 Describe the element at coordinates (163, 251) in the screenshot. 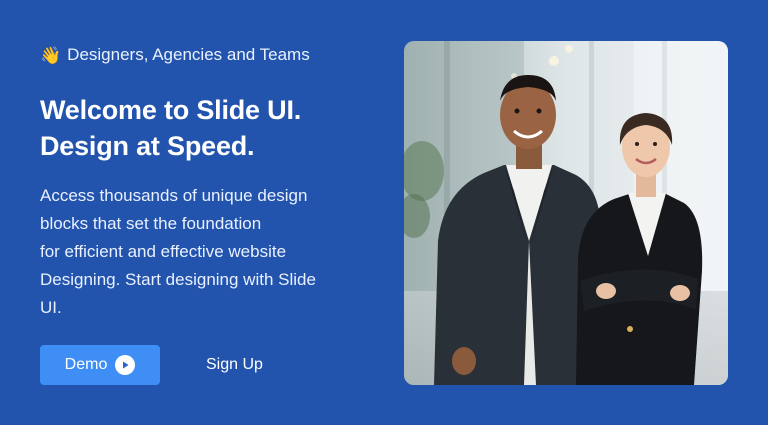

I see `description-line: for efficient and effective website` at that location.